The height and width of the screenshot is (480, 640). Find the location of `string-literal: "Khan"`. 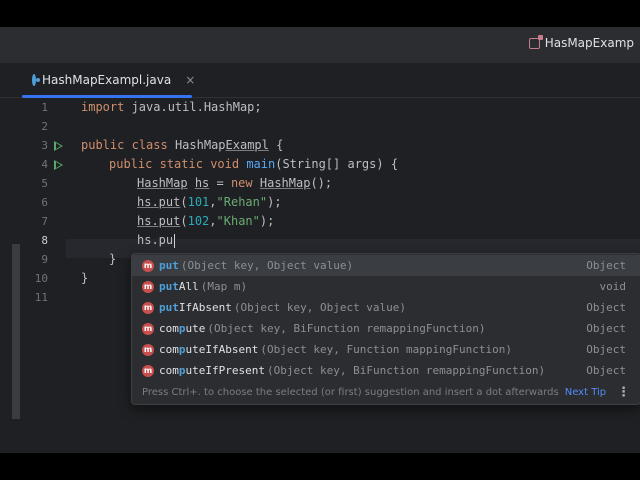

string-literal: "Khan" is located at coordinates (238, 221).